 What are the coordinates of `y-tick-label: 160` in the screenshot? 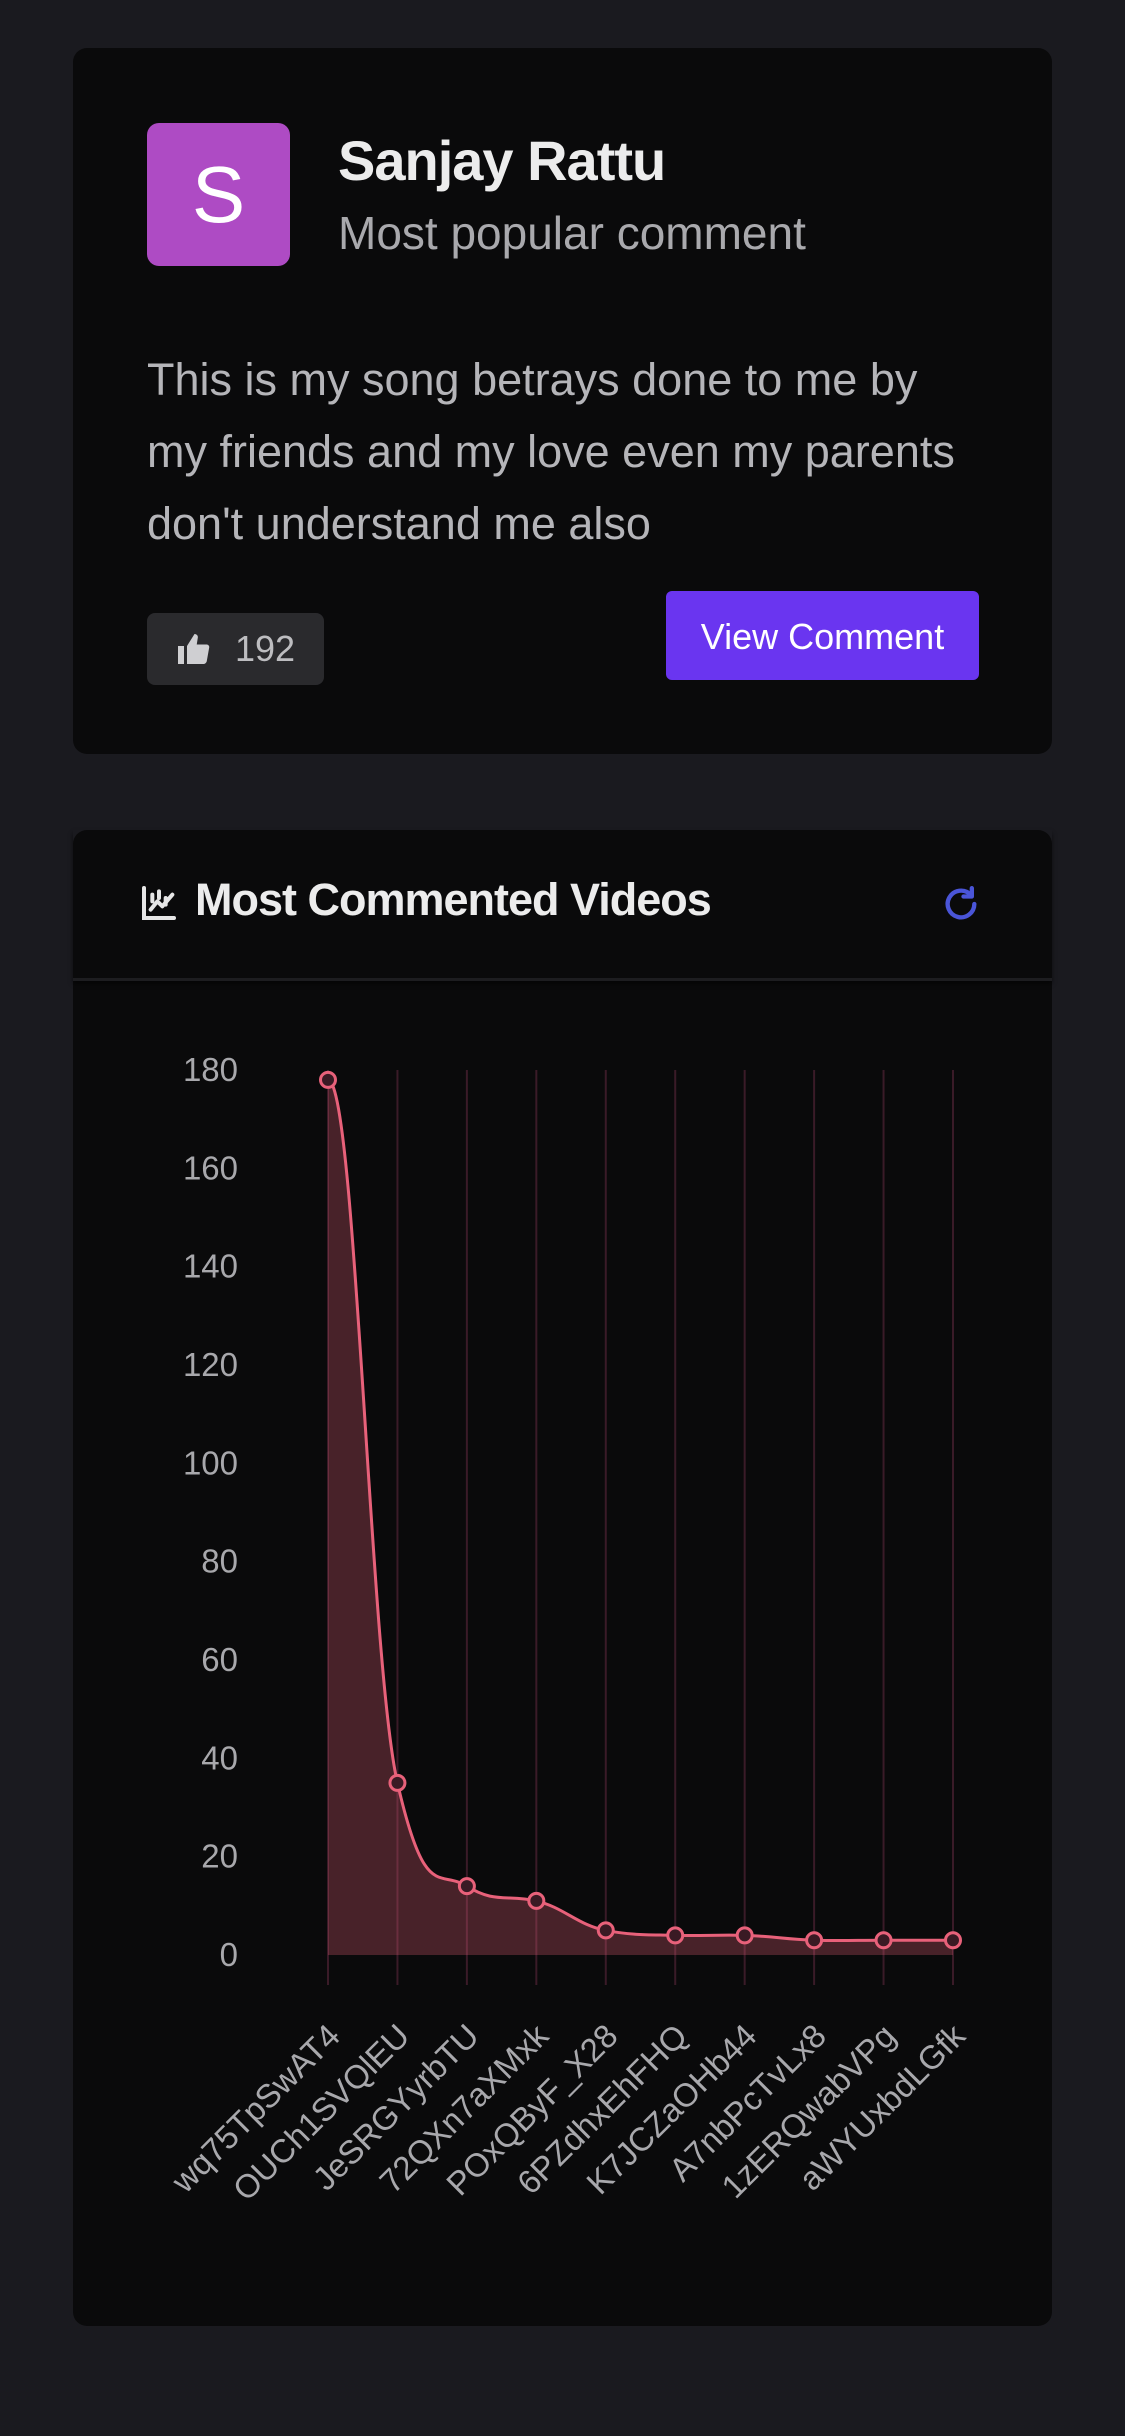 It's located at (210, 1167).